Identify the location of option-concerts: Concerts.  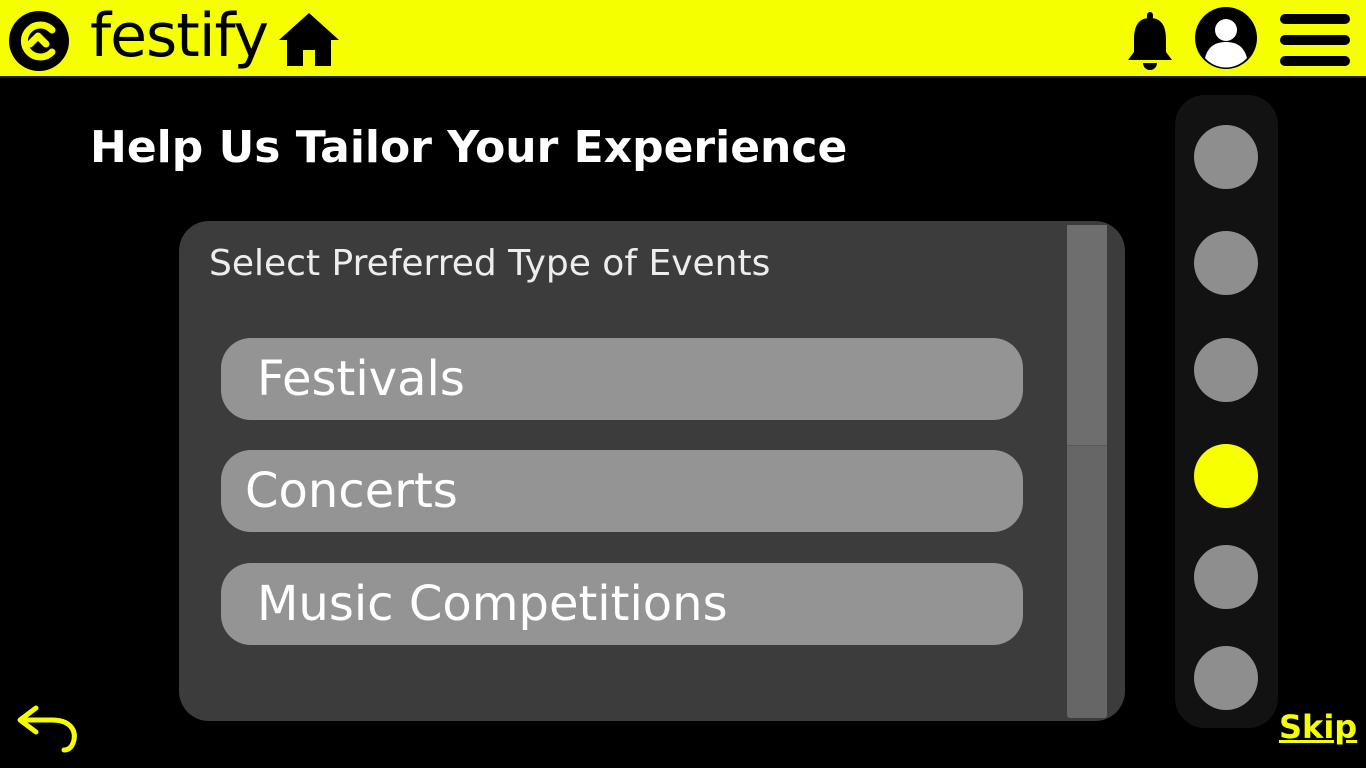
(622, 491).